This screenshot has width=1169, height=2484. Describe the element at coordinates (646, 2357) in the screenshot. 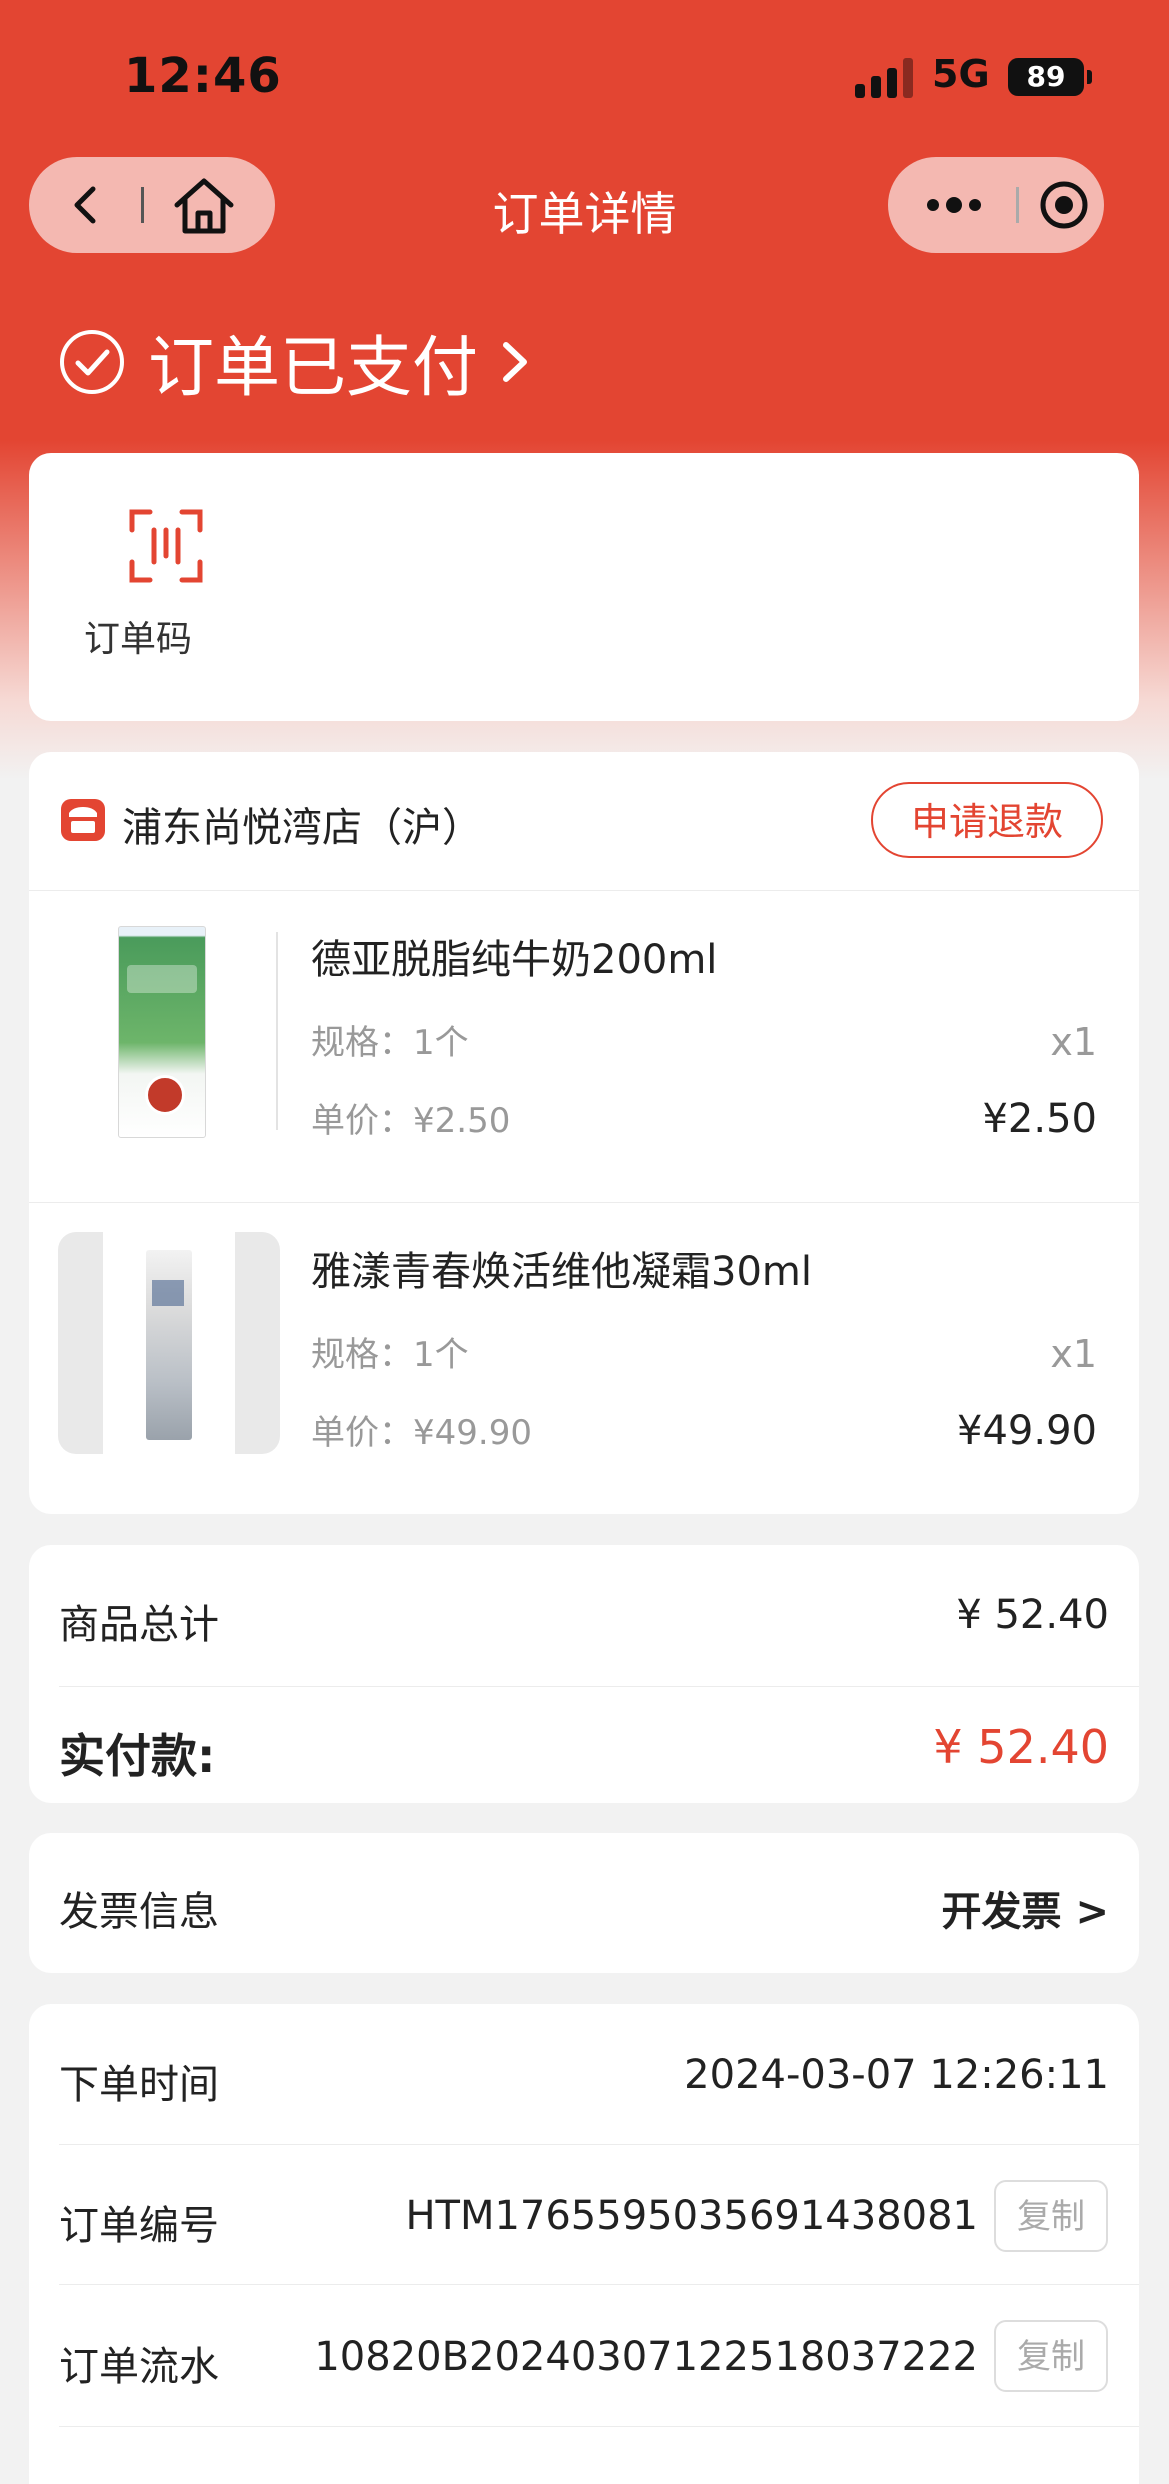

I see `serial-value: 10820B20240307122518037222` at that location.